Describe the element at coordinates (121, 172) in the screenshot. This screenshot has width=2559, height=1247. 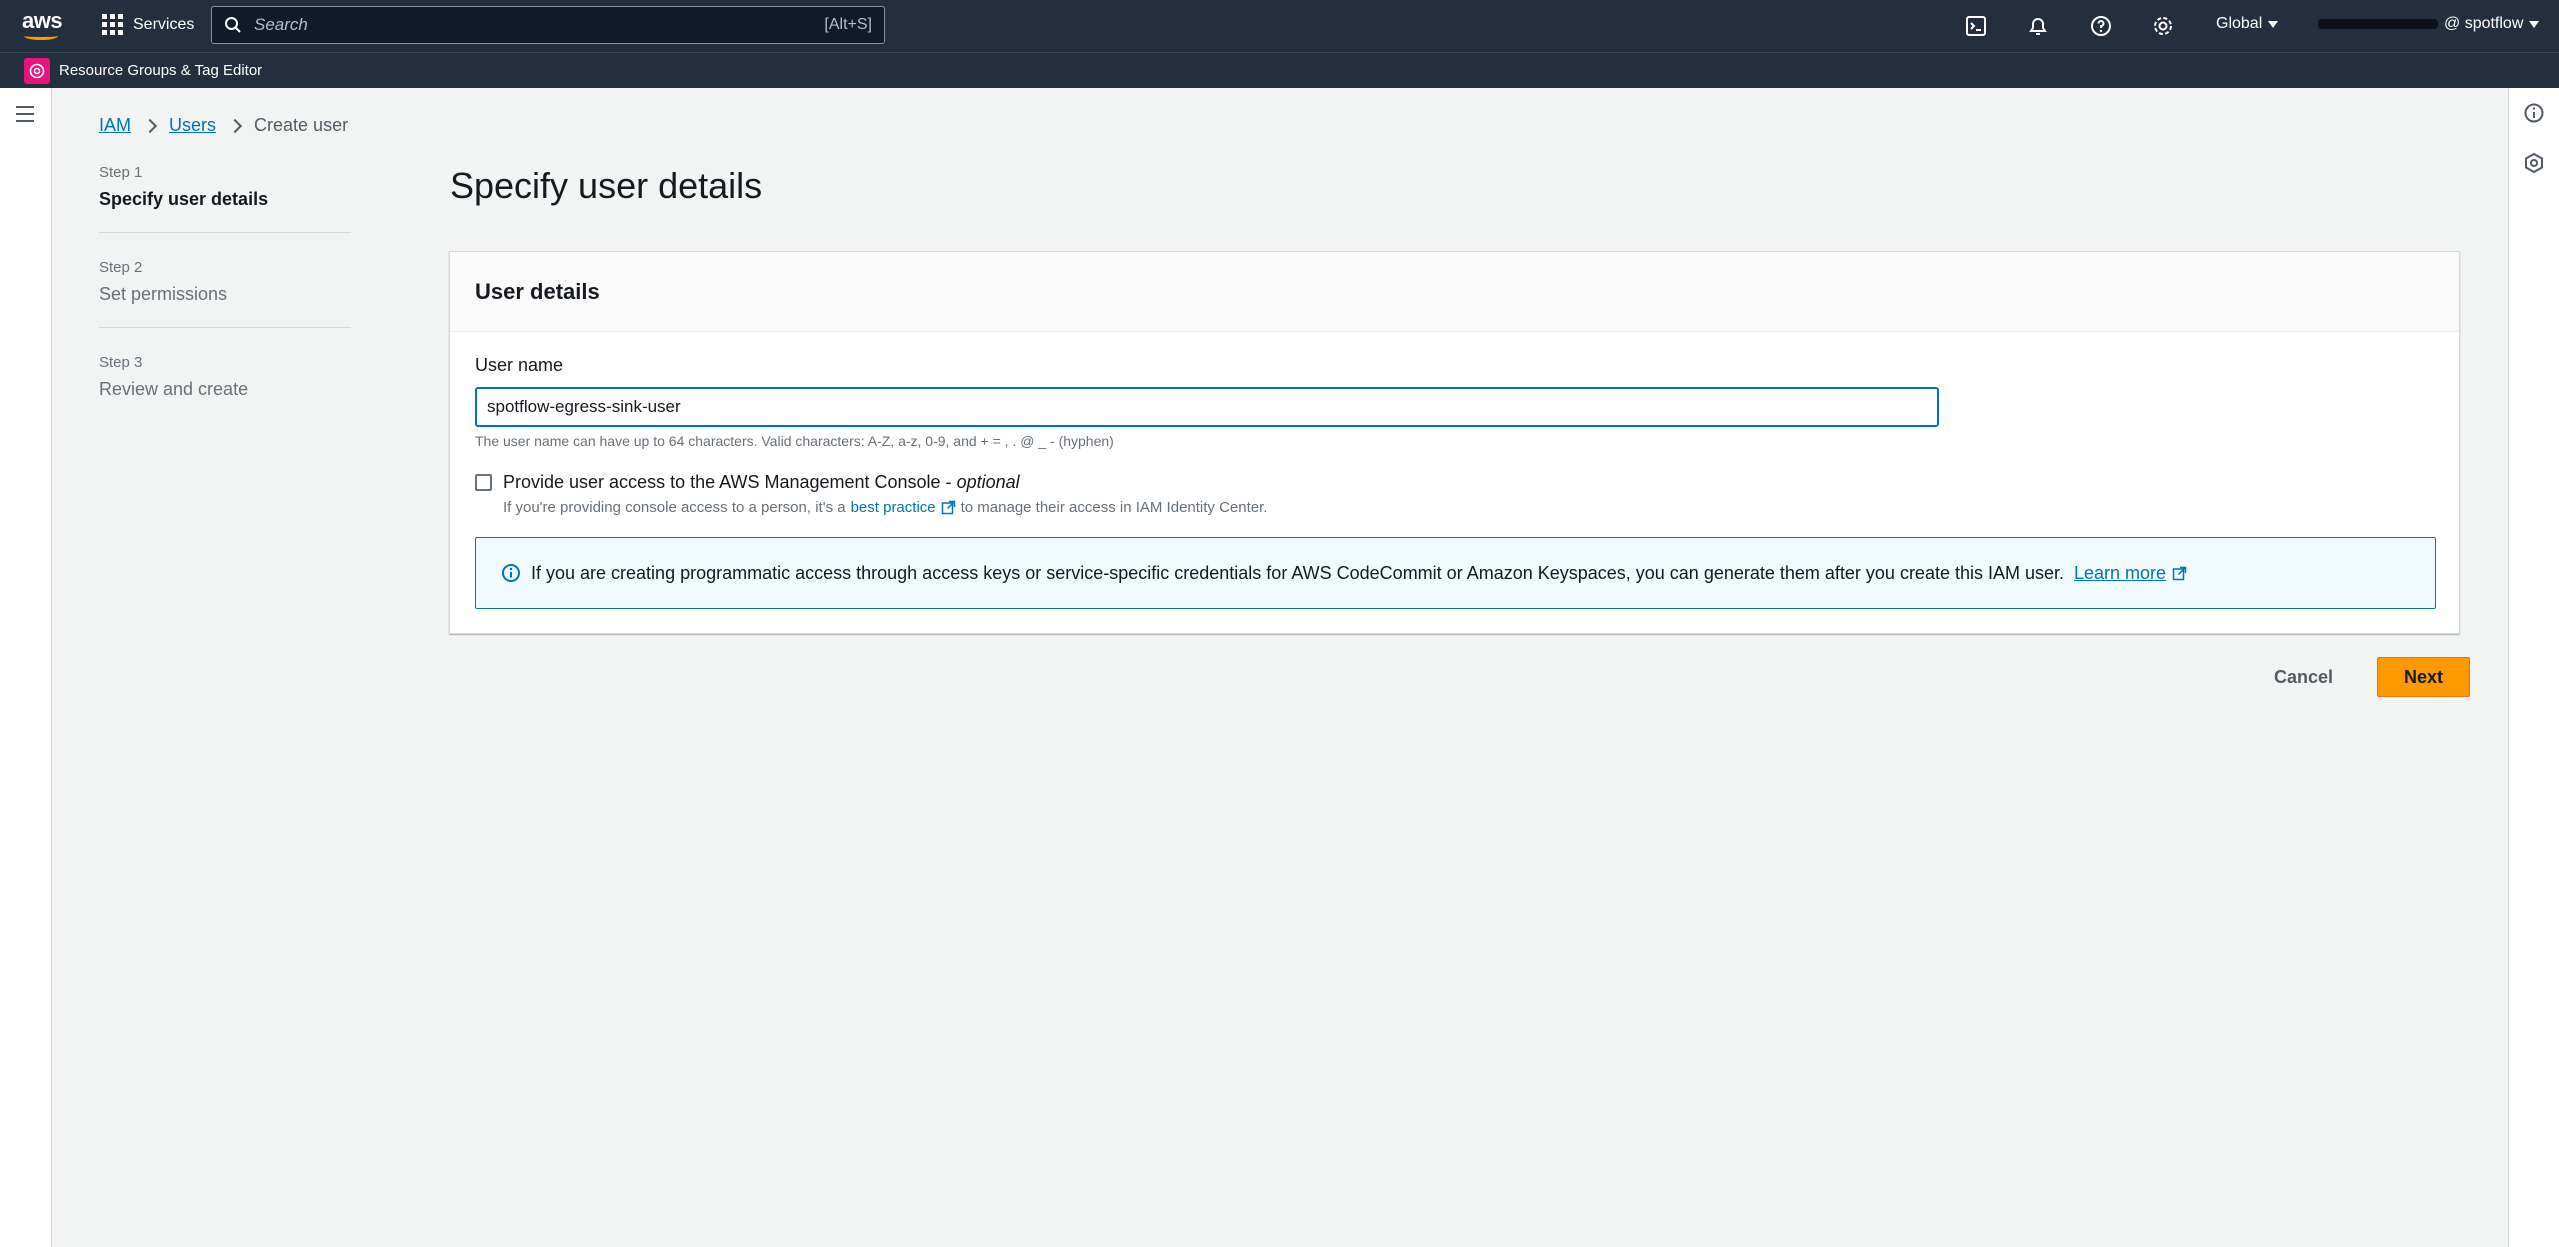
I see `step-number: Step 1` at that location.